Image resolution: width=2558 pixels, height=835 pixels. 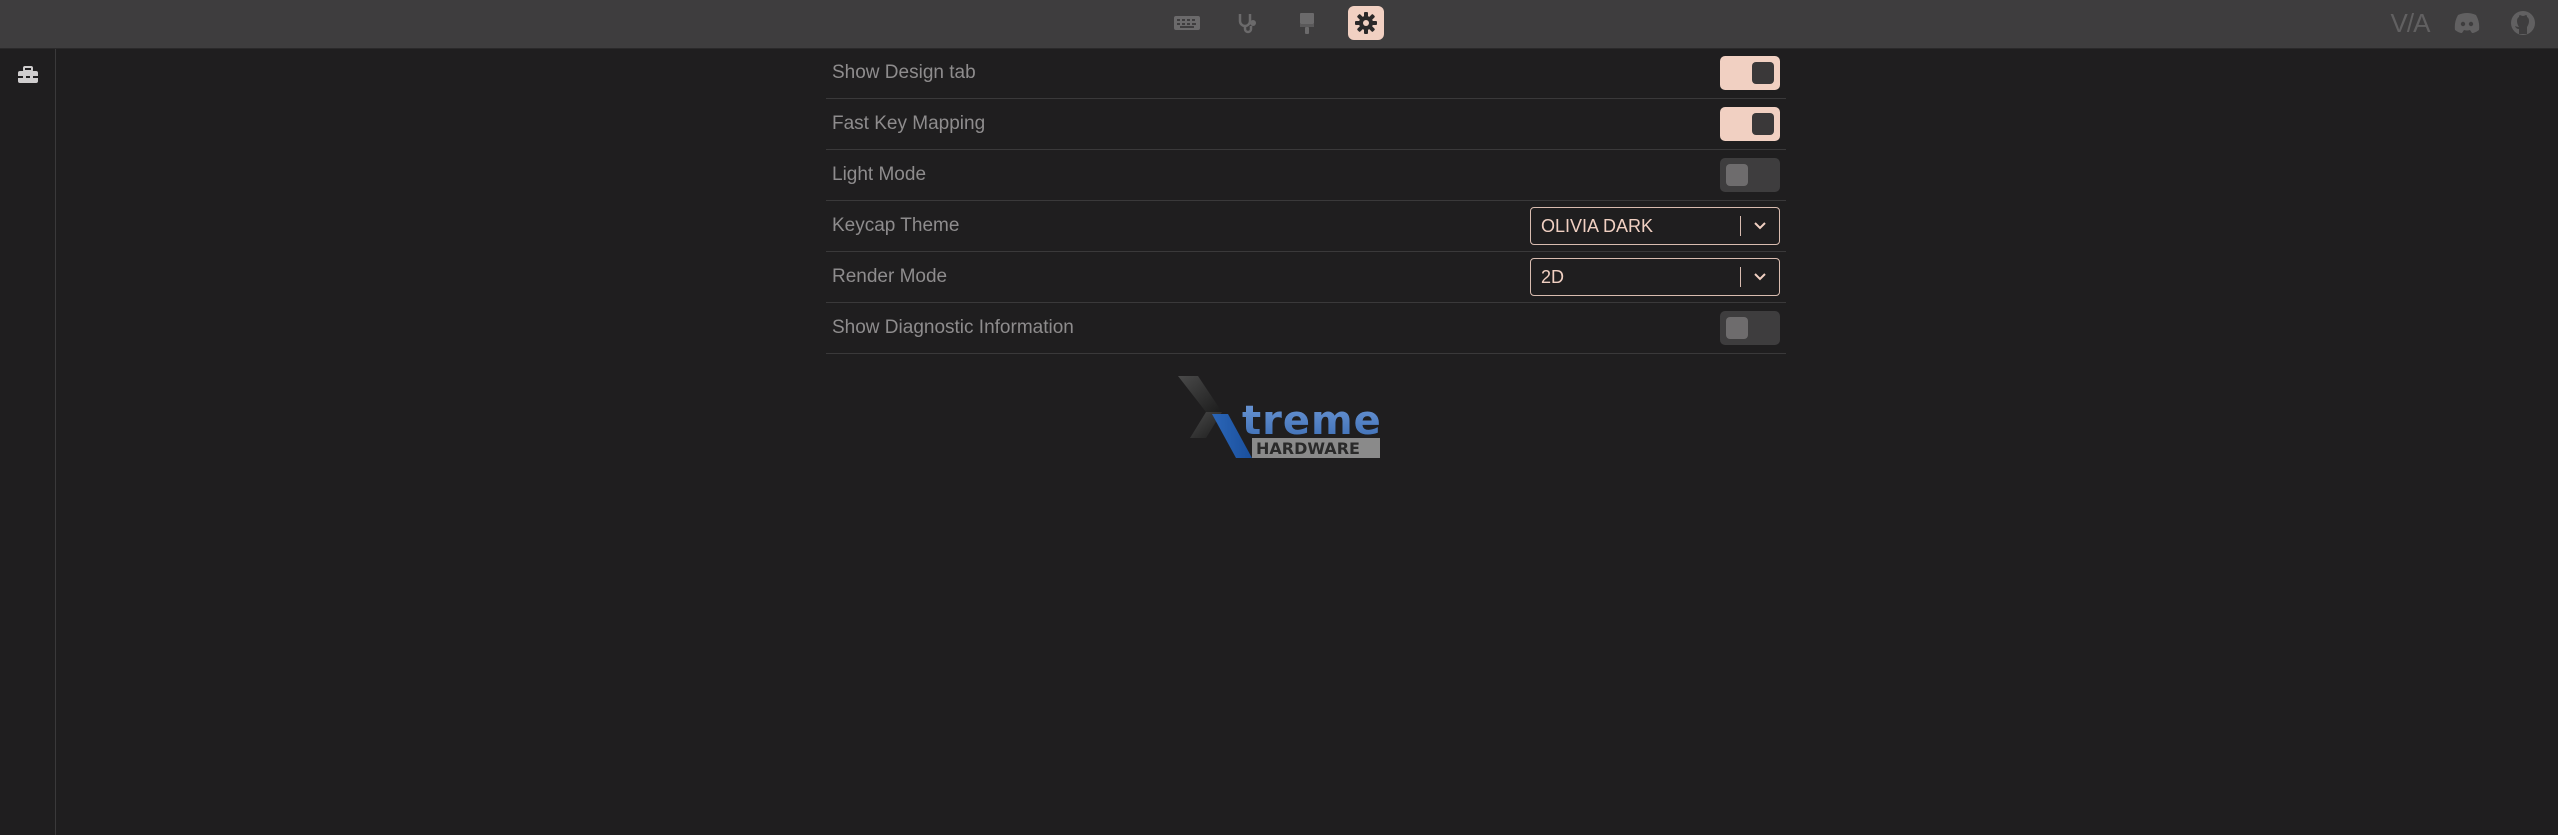 I want to click on setting-label: Light Mode, so click(x=879, y=174).